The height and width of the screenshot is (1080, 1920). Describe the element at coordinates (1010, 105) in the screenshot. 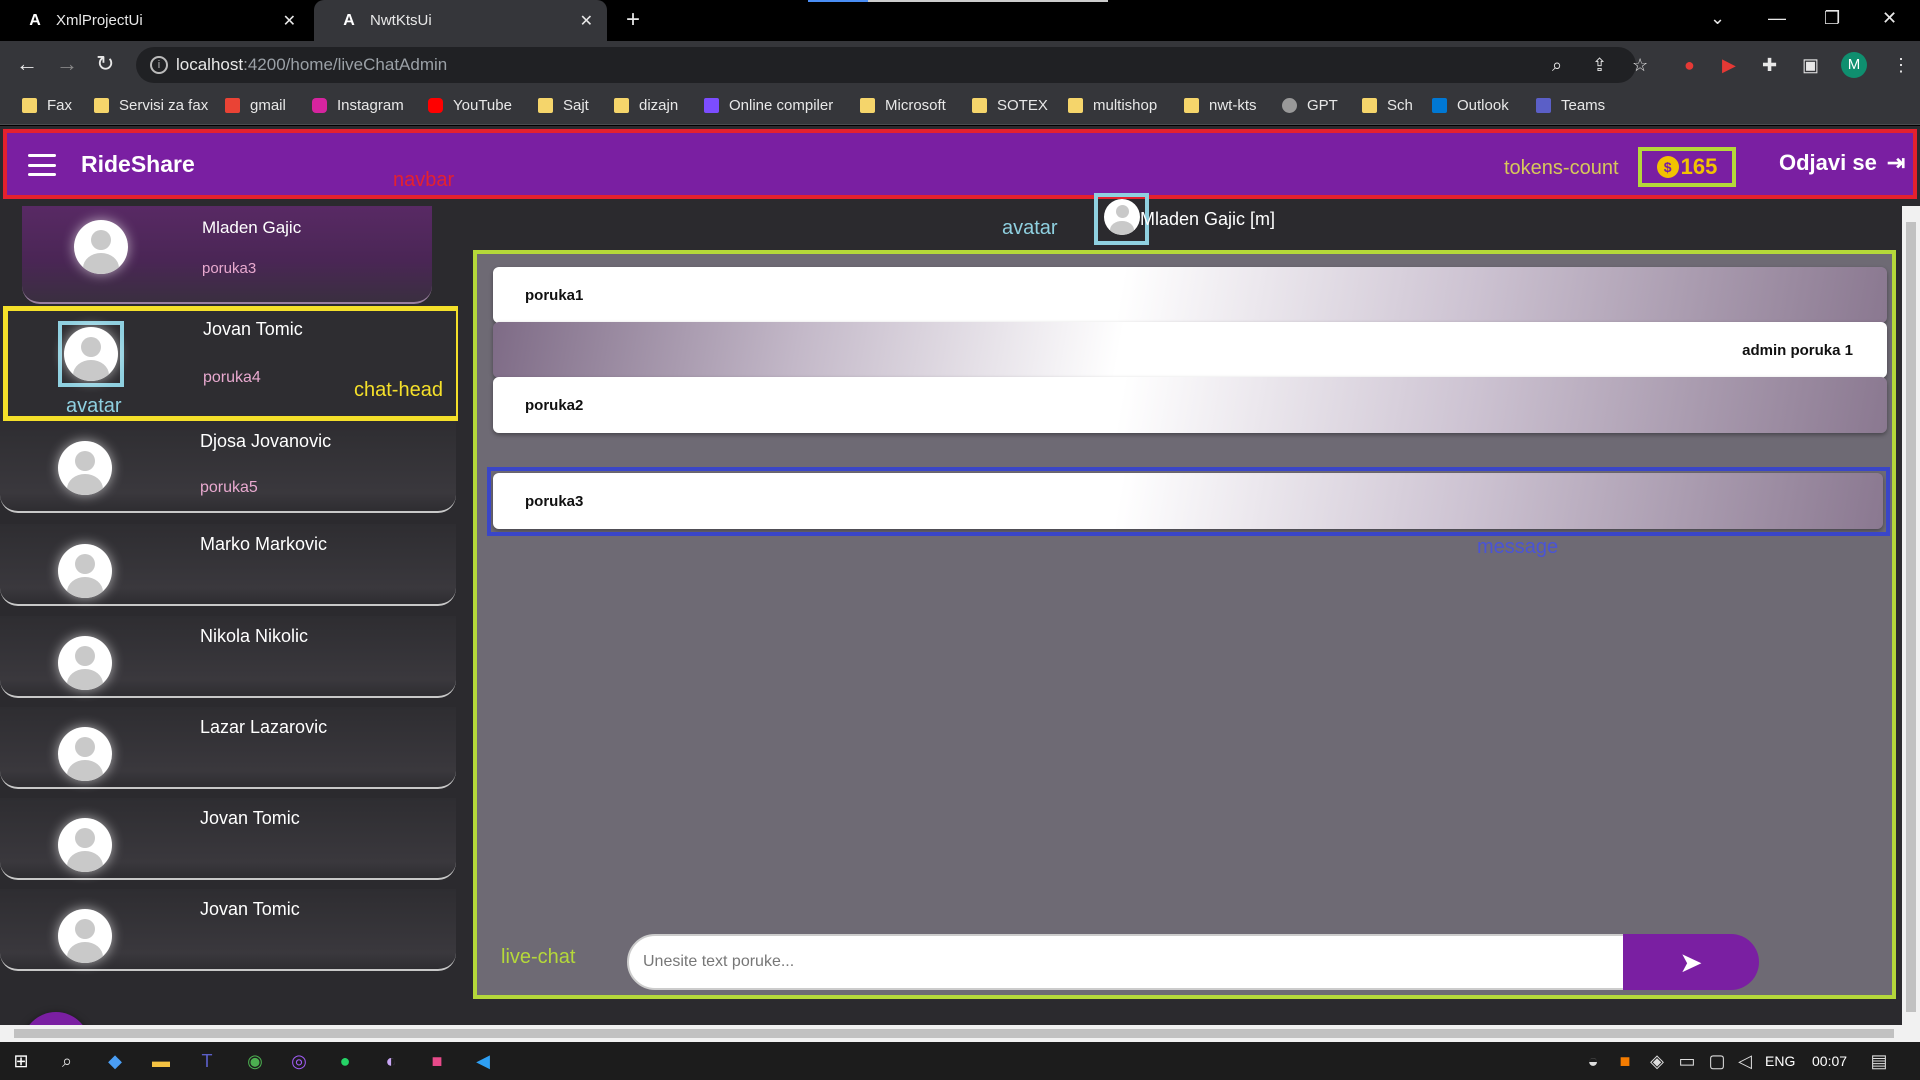

I see `bookmark-item: SOTEX` at that location.